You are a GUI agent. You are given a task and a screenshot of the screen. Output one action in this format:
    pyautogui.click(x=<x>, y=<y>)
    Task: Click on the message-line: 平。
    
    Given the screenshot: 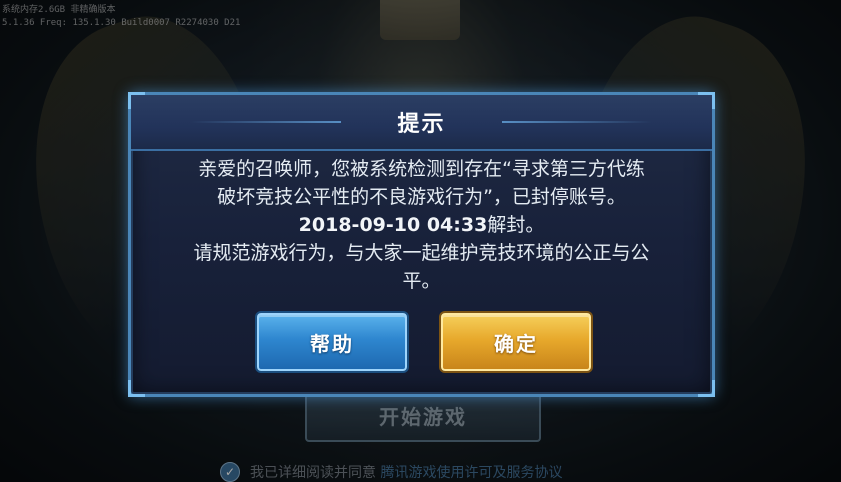 What is the action you would take?
    pyautogui.click(x=421, y=281)
    